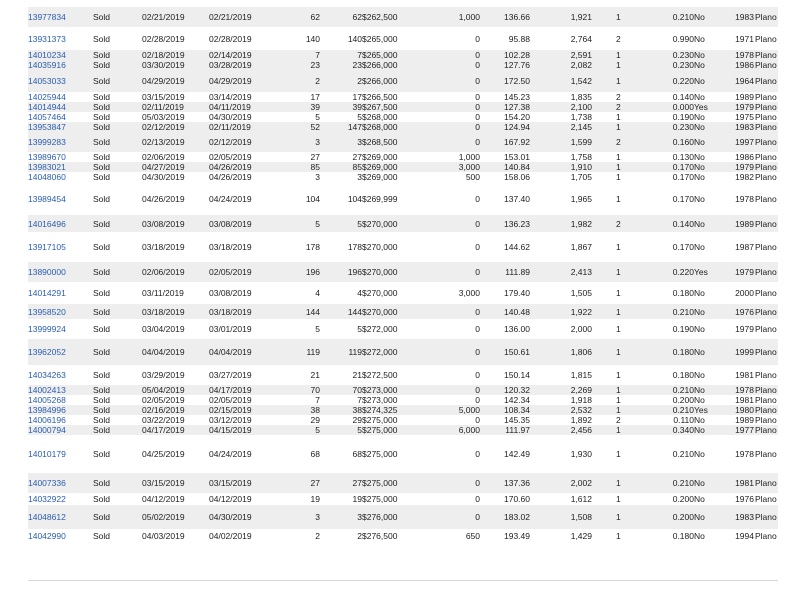 This screenshot has width=800, height=613. I want to click on mls-link: 13989670, so click(47, 157).